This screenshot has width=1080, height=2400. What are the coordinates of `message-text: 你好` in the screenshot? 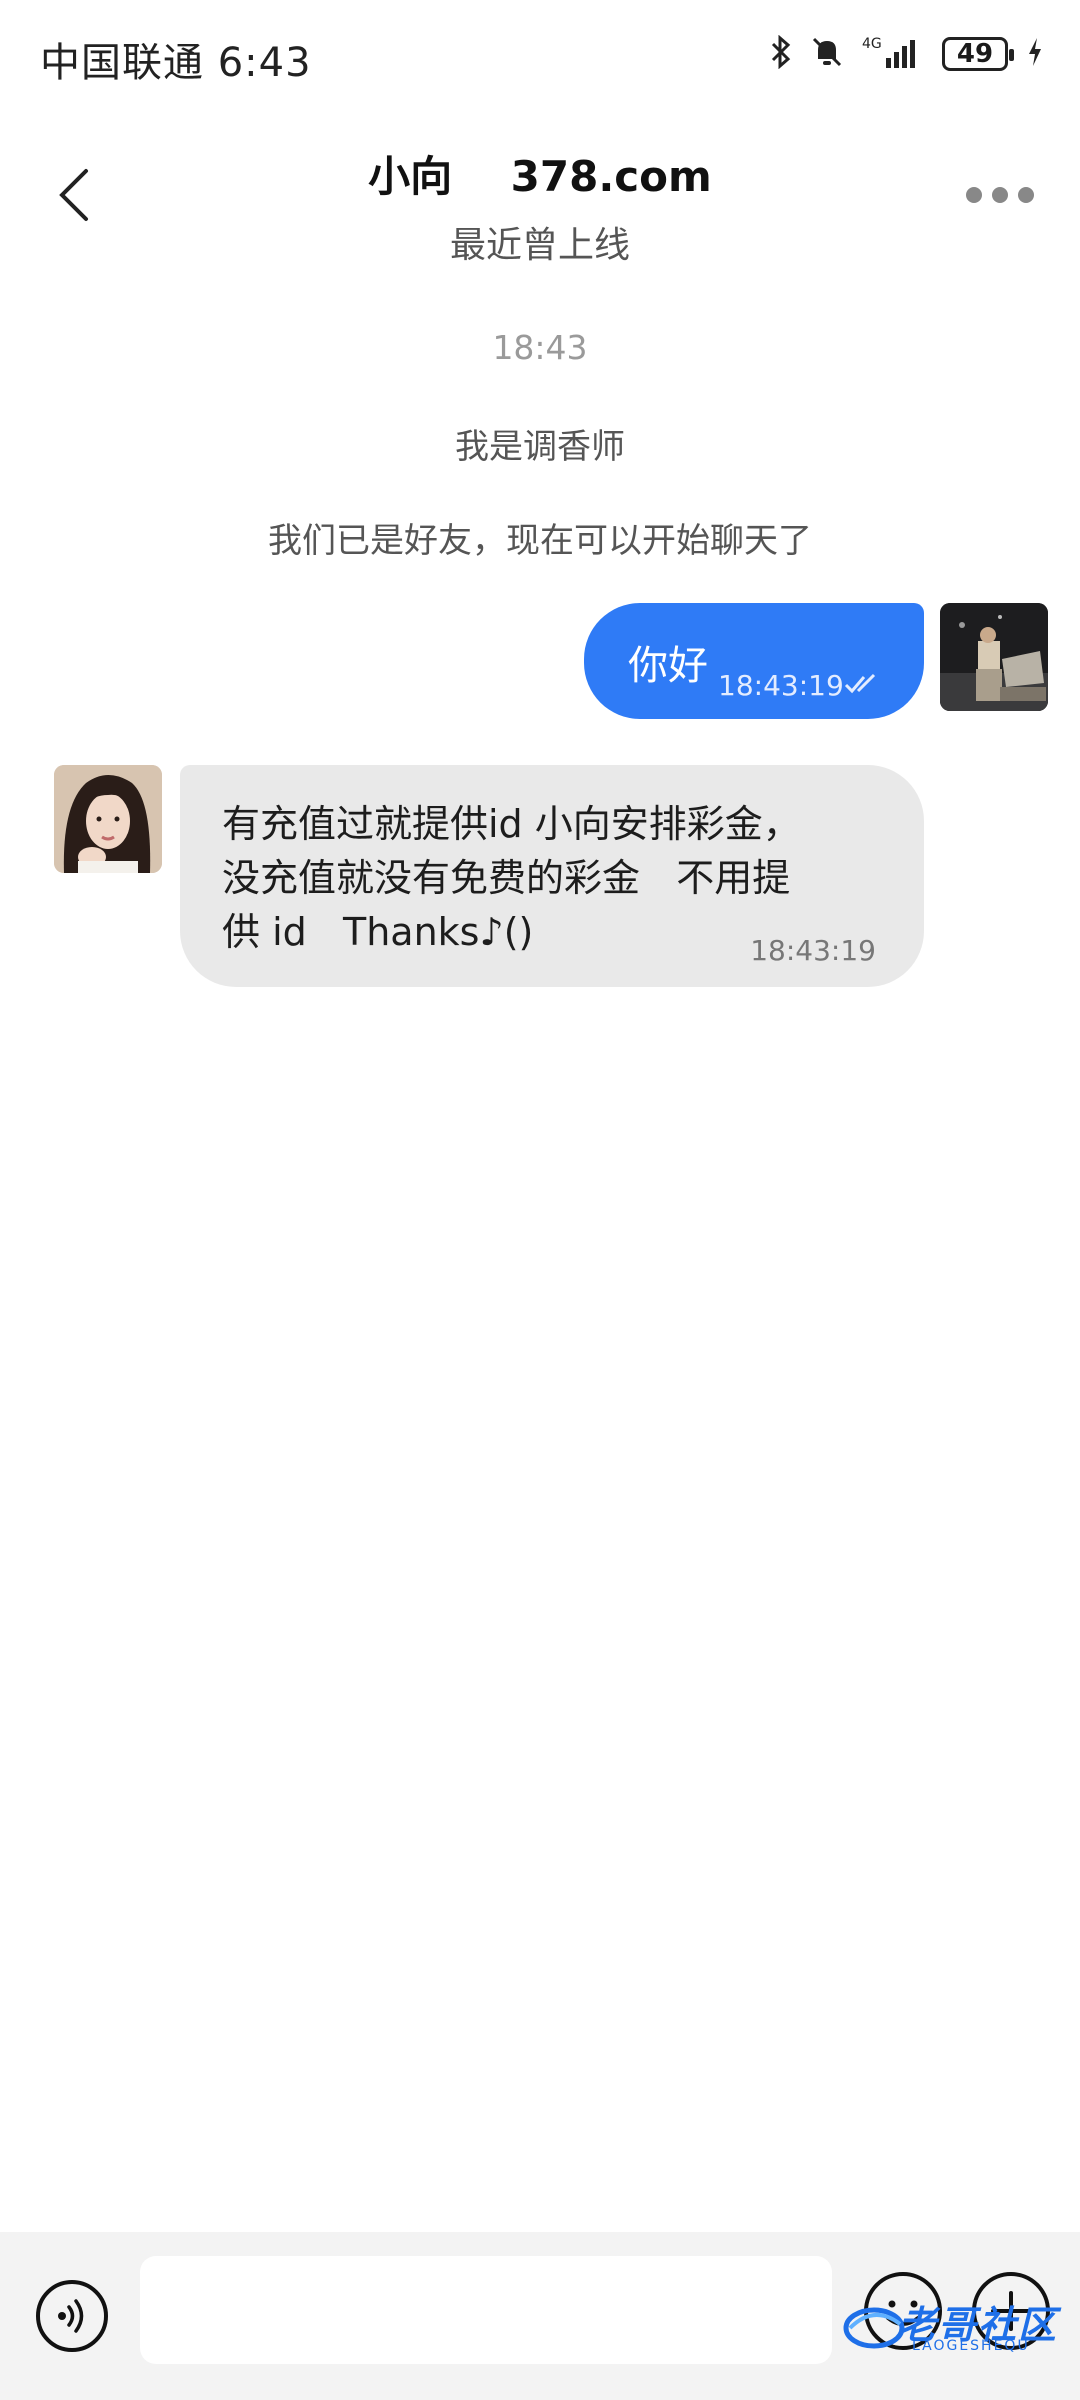 It's located at (668, 666).